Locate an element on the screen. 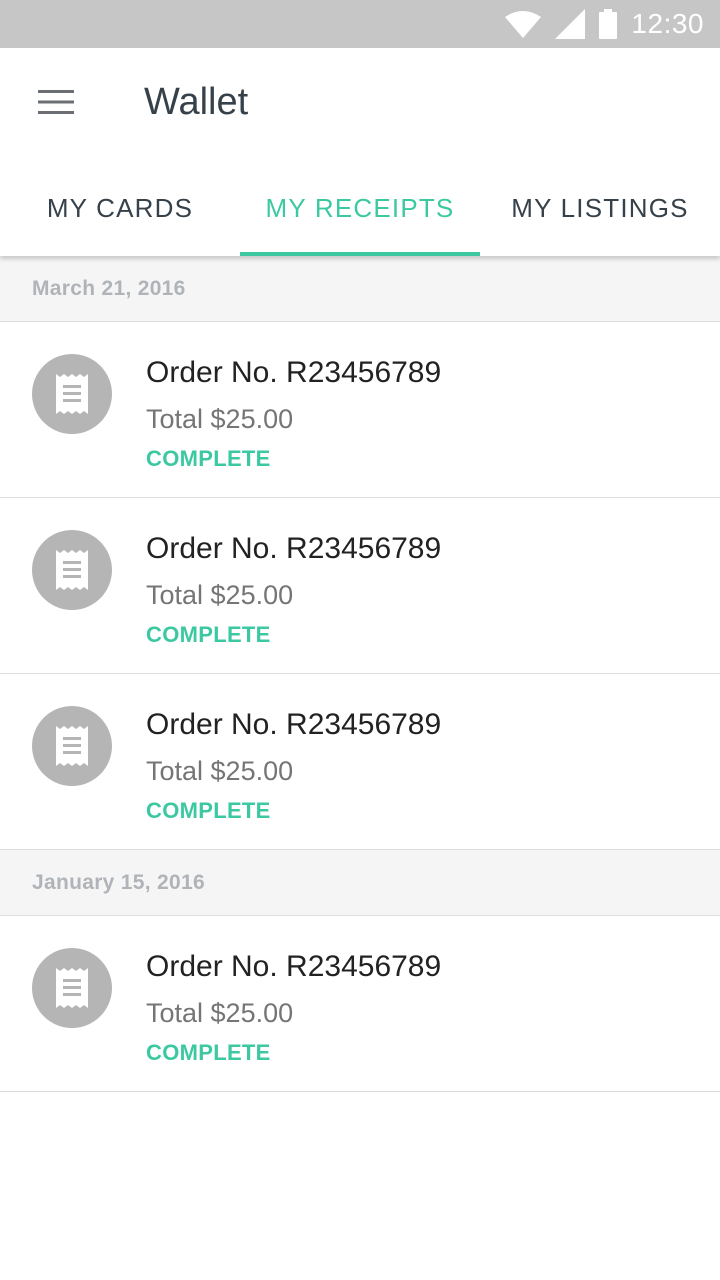 Image resolution: width=720 pixels, height=1280 pixels. tab-bar: MY CARDS MY RECEIPTS MY LISTINGS is located at coordinates (360, 208).